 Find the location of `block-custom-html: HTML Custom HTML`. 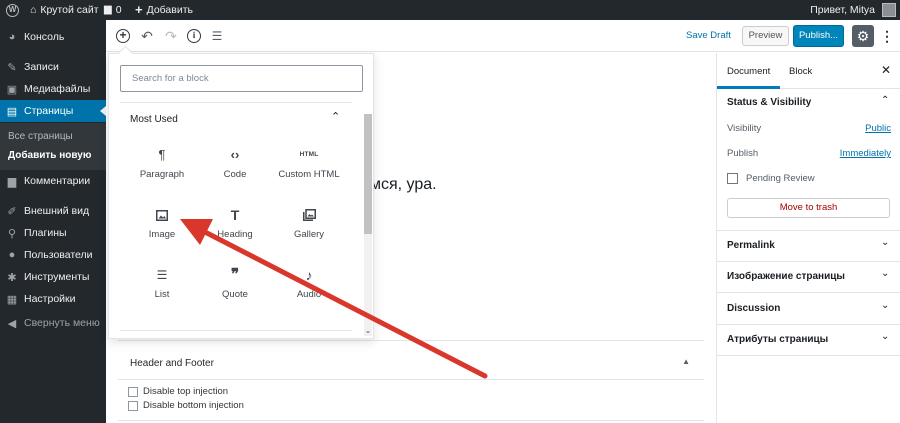

block-custom-html: HTML Custom HTML is located at coordinates (309, 169).